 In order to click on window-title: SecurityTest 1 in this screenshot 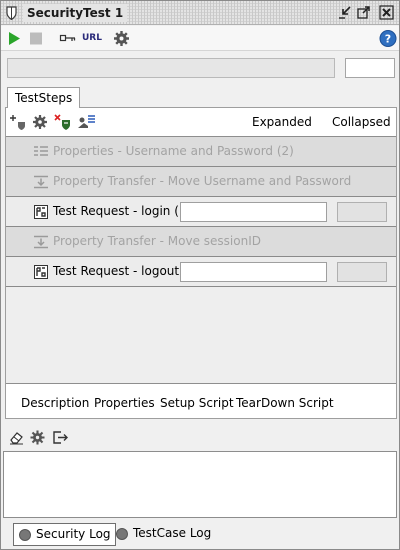, I will do `click(75, 13)`.